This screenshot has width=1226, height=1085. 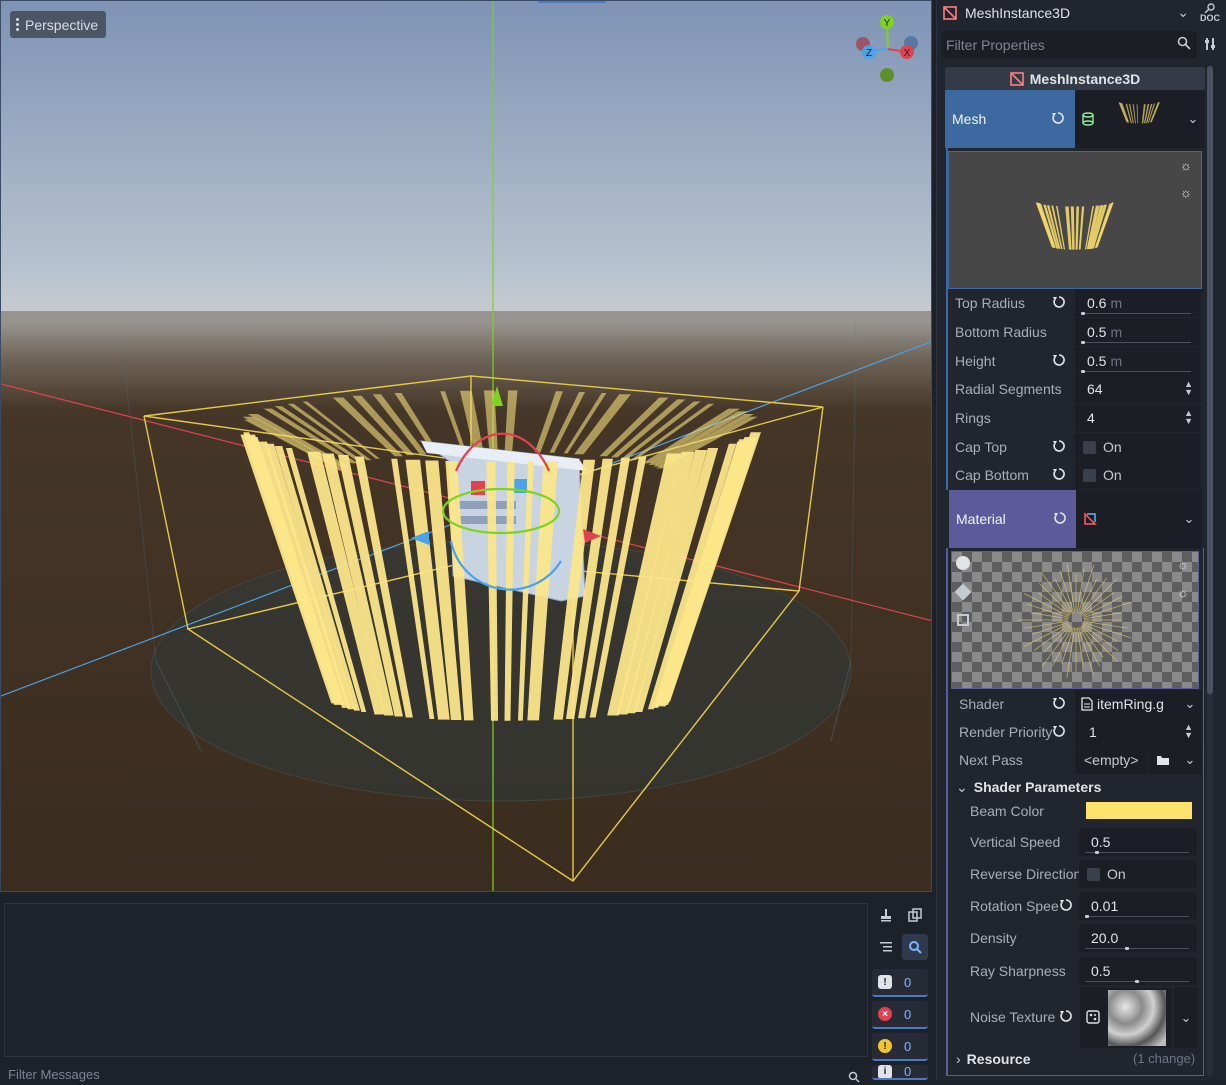 I want to click on node-selector: MeshInstance3D ⌄, so click(x=1066, y=13).